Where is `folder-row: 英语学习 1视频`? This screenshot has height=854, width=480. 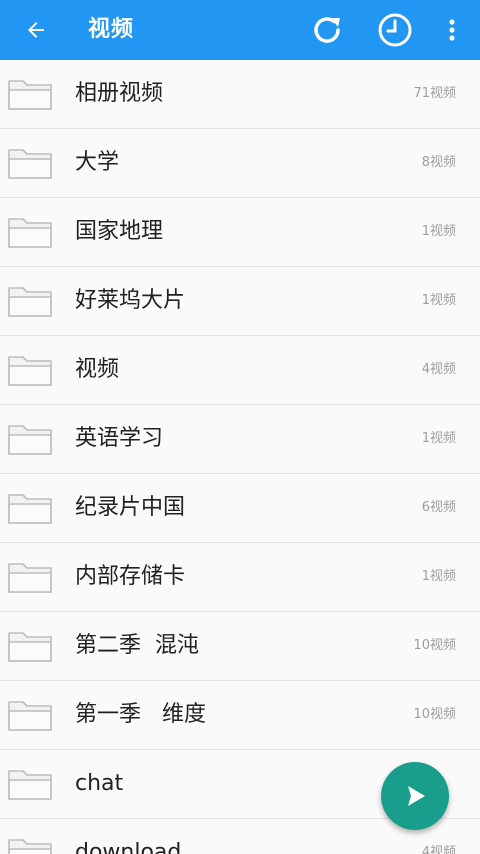 folder-row: 英语学习 1视频 is located at coordinates (240, 439).